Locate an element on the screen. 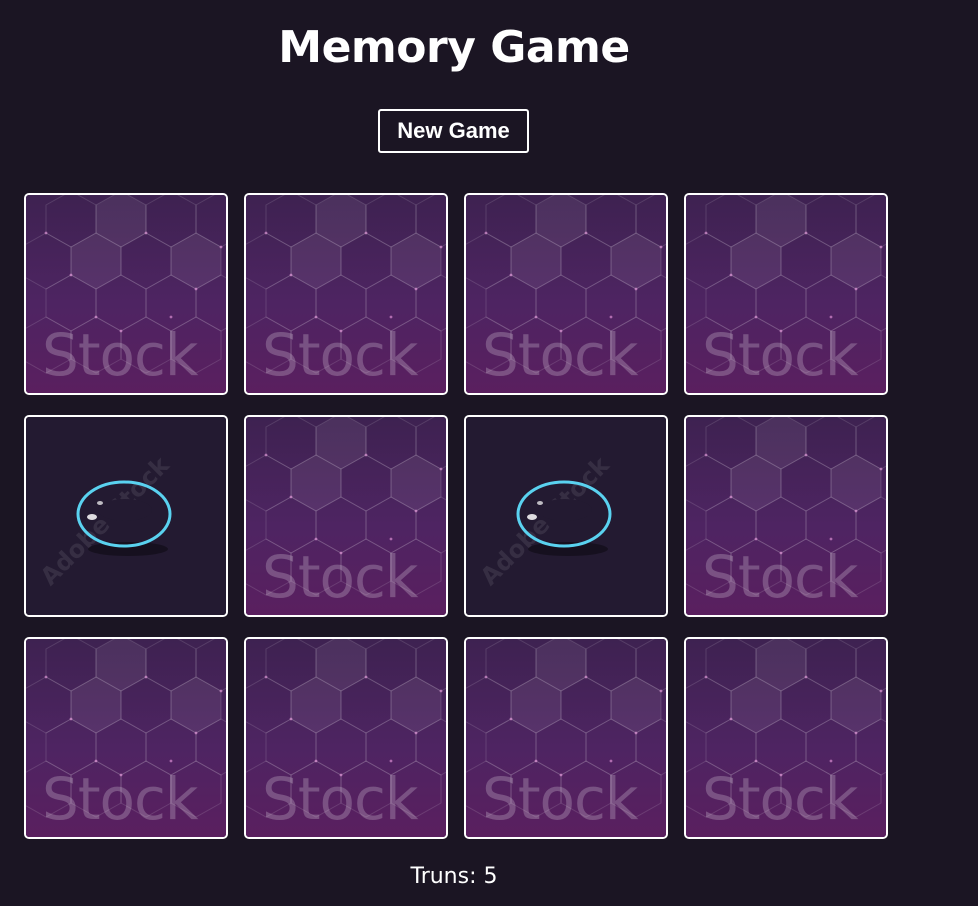  memory-card-7: Stock Adobe Stock is located at coordinates (566, 516).